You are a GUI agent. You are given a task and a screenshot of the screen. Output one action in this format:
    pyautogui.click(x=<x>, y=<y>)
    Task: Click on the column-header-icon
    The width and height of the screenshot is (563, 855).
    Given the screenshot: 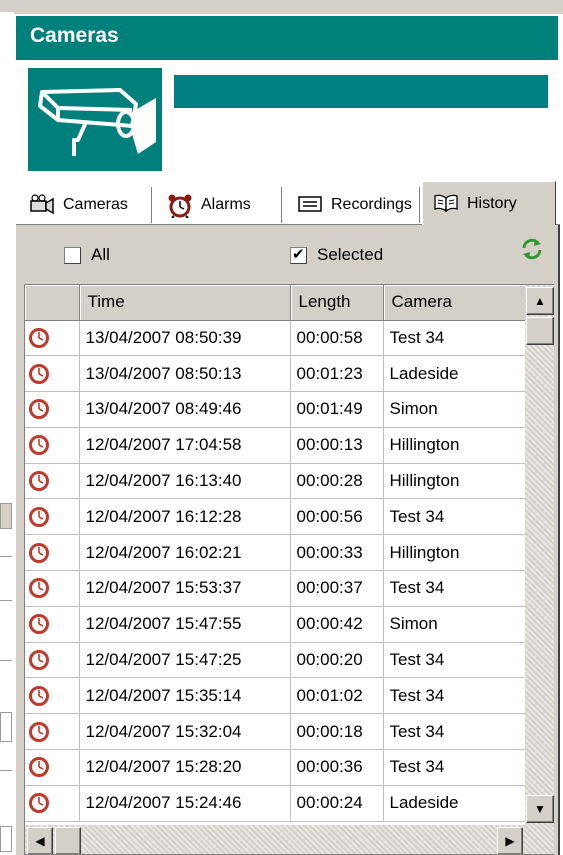 What is the action you would take?
    pyautogui.click(x=52, y=303)
    